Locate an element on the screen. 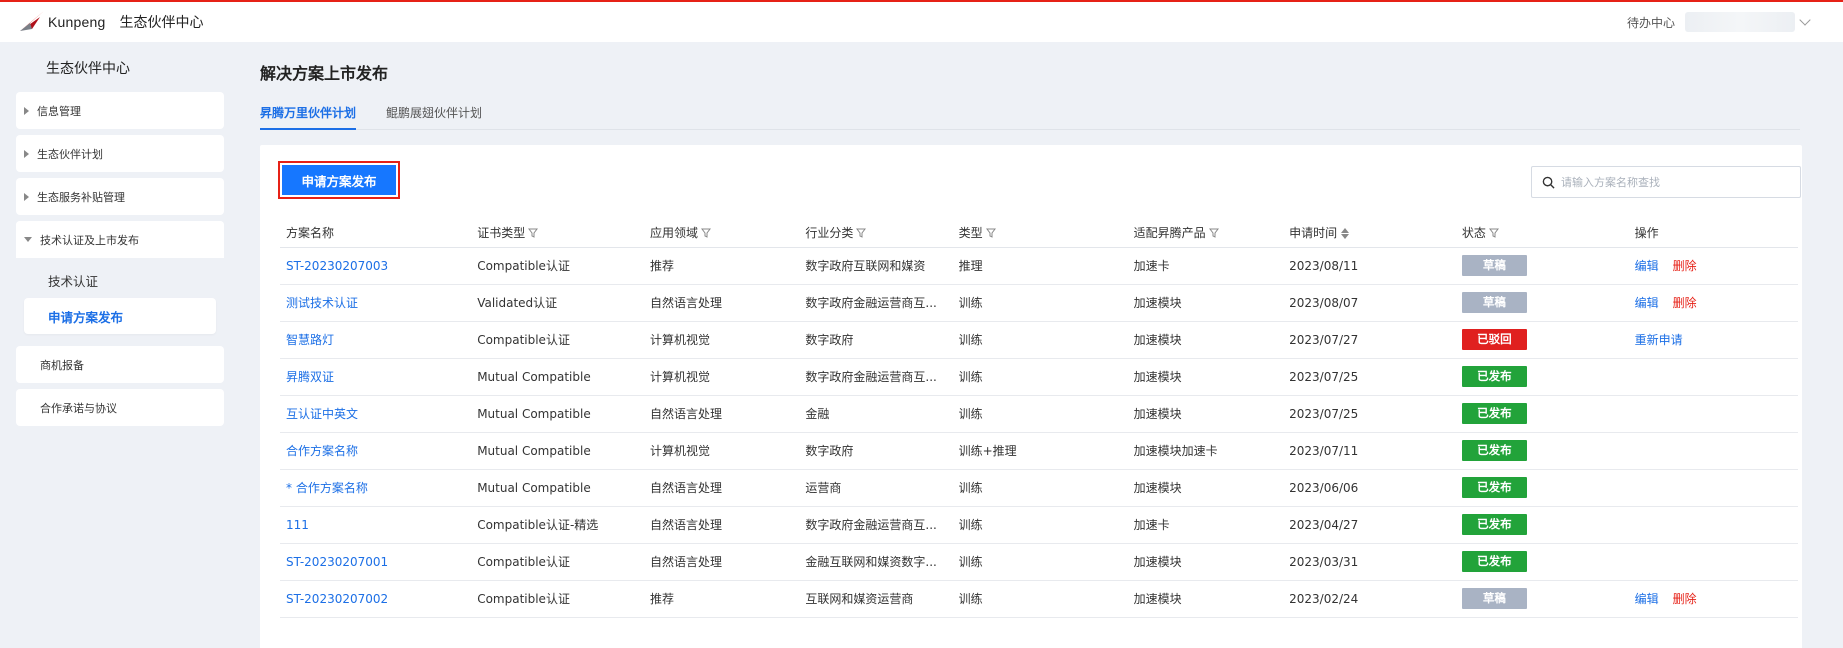 This screenshot has width=1843, height=648. table-cell: 2023/08/11 is located at coordinates (1369, 266).